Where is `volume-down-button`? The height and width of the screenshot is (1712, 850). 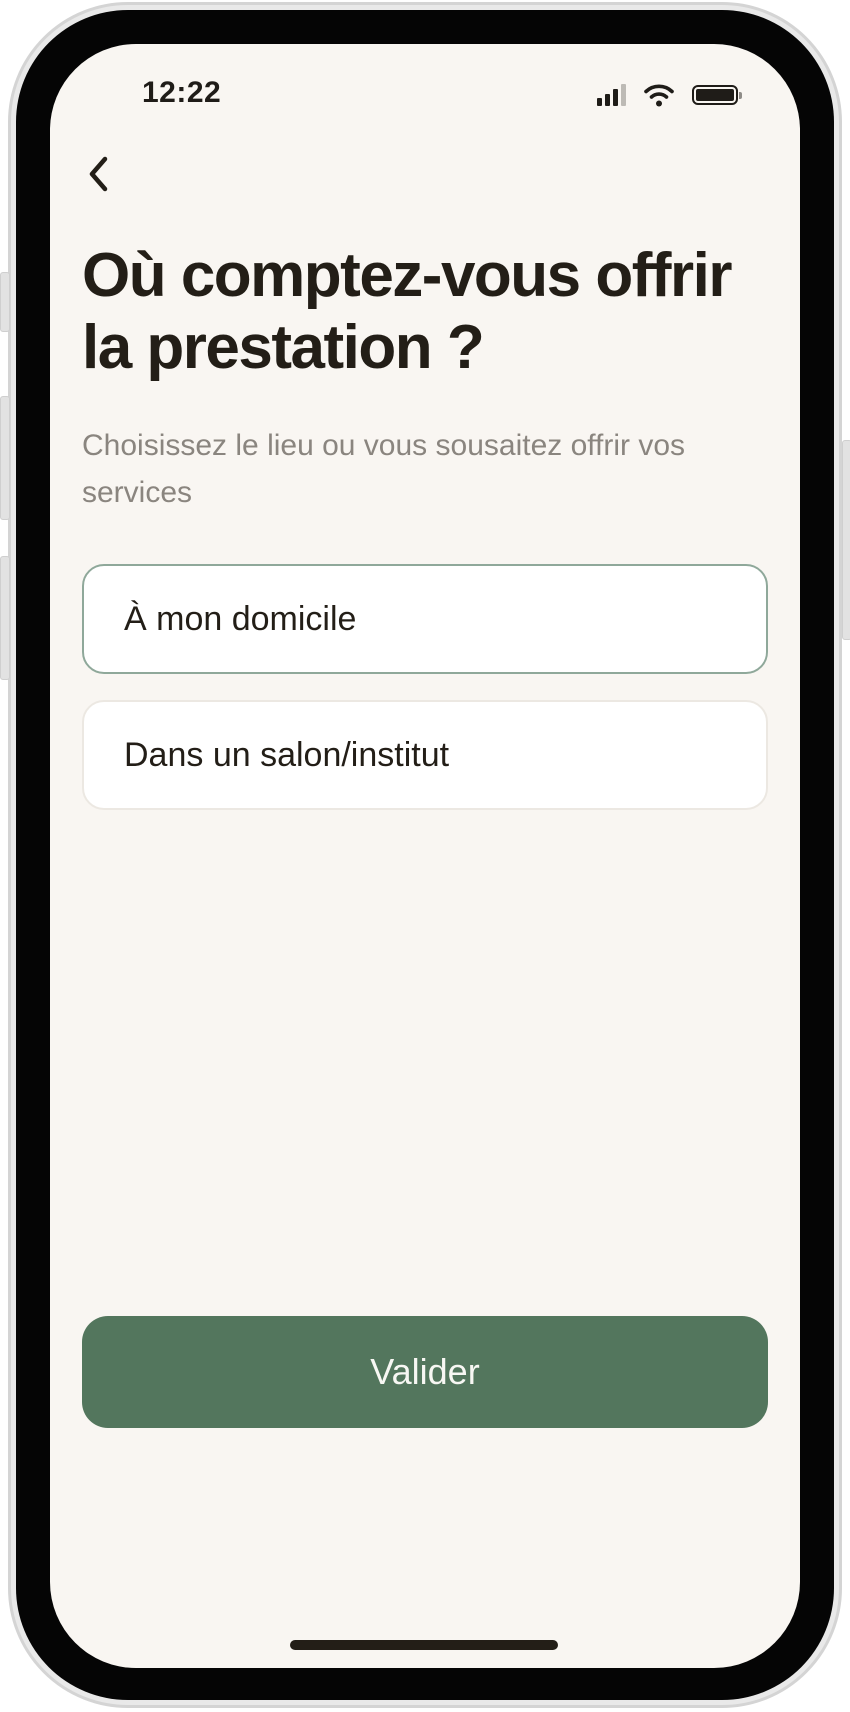
volume-down-button is located at coordinates (5, 618).